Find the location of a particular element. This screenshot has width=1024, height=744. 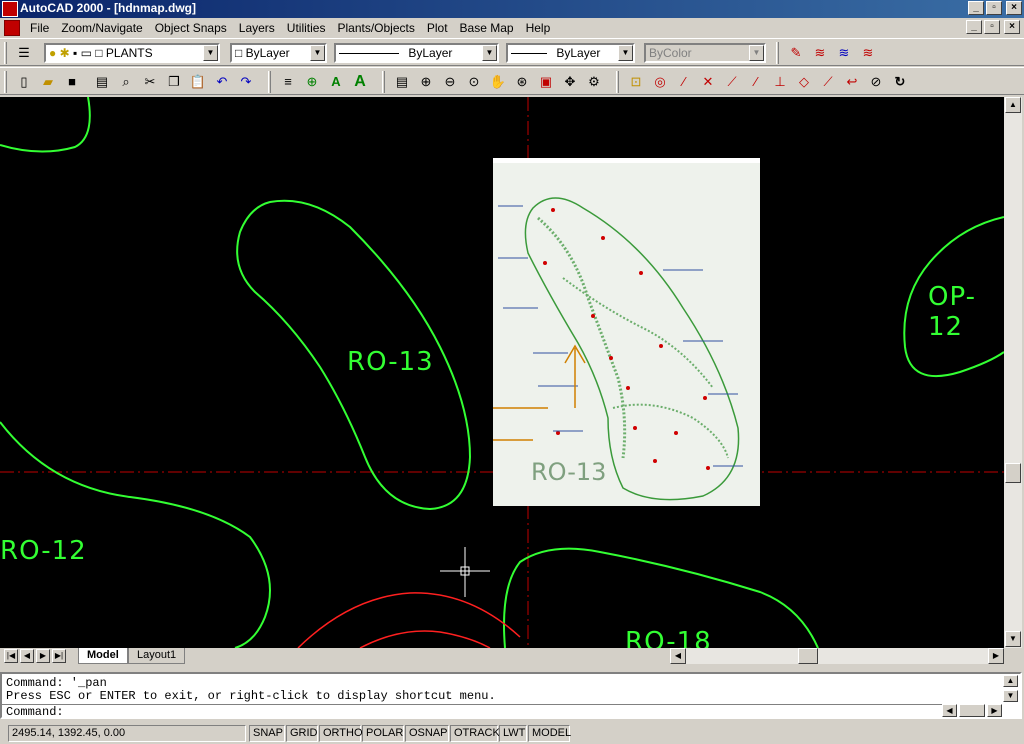

next-tab-button: ▶ is located at coordinates (43, 656).